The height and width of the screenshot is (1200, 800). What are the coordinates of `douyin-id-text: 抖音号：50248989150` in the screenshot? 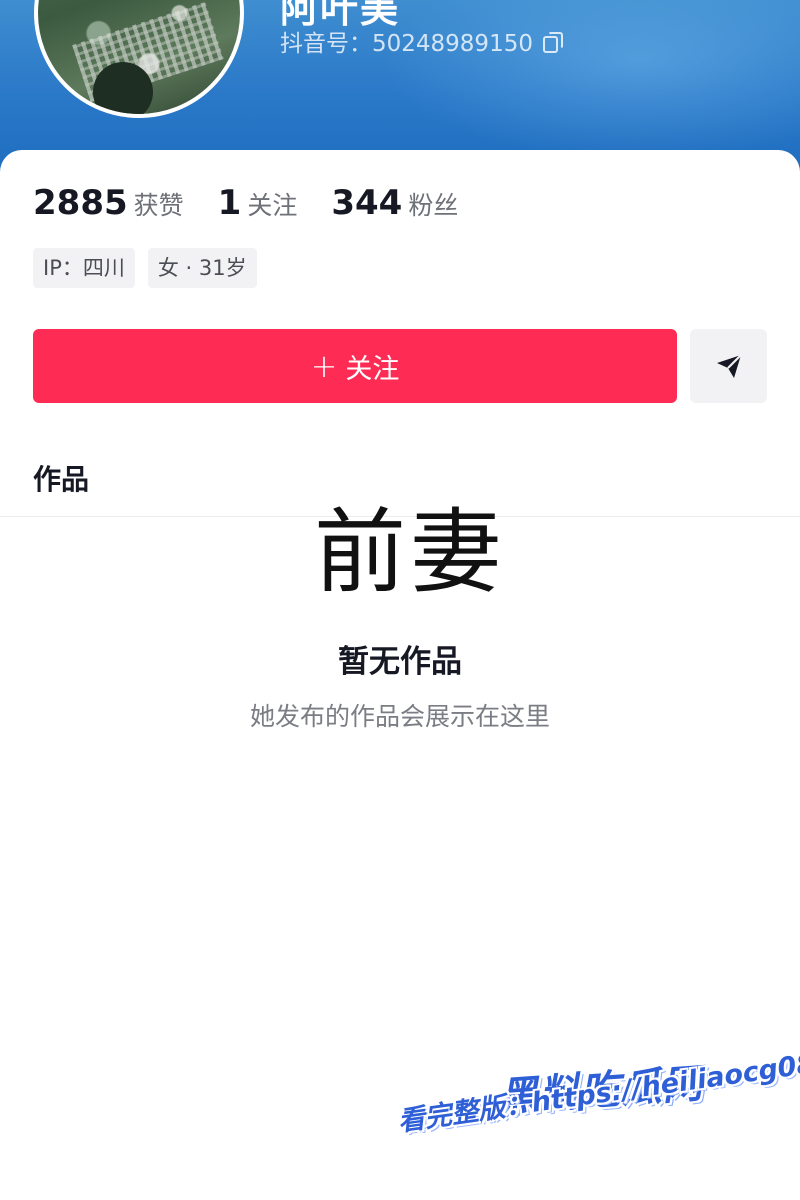 It's located at (406, 44).